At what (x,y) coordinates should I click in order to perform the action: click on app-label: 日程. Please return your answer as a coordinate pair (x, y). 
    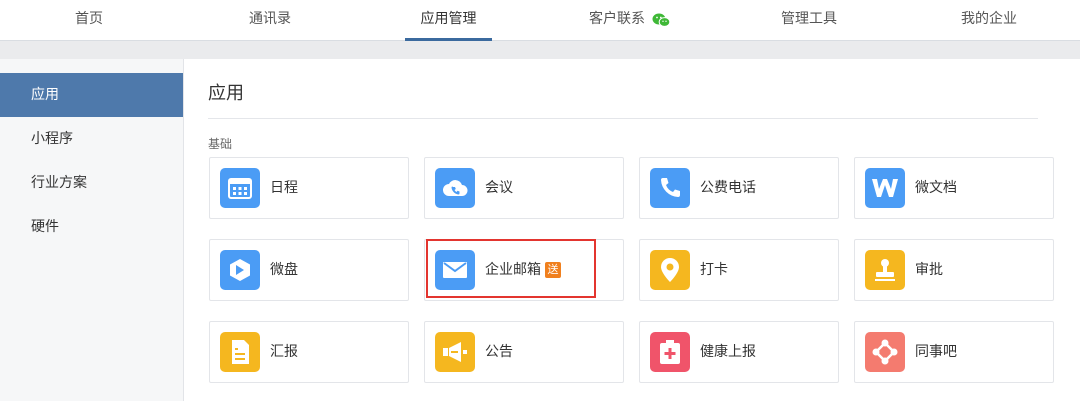
    Looking at the image, I should click on (284, 188).